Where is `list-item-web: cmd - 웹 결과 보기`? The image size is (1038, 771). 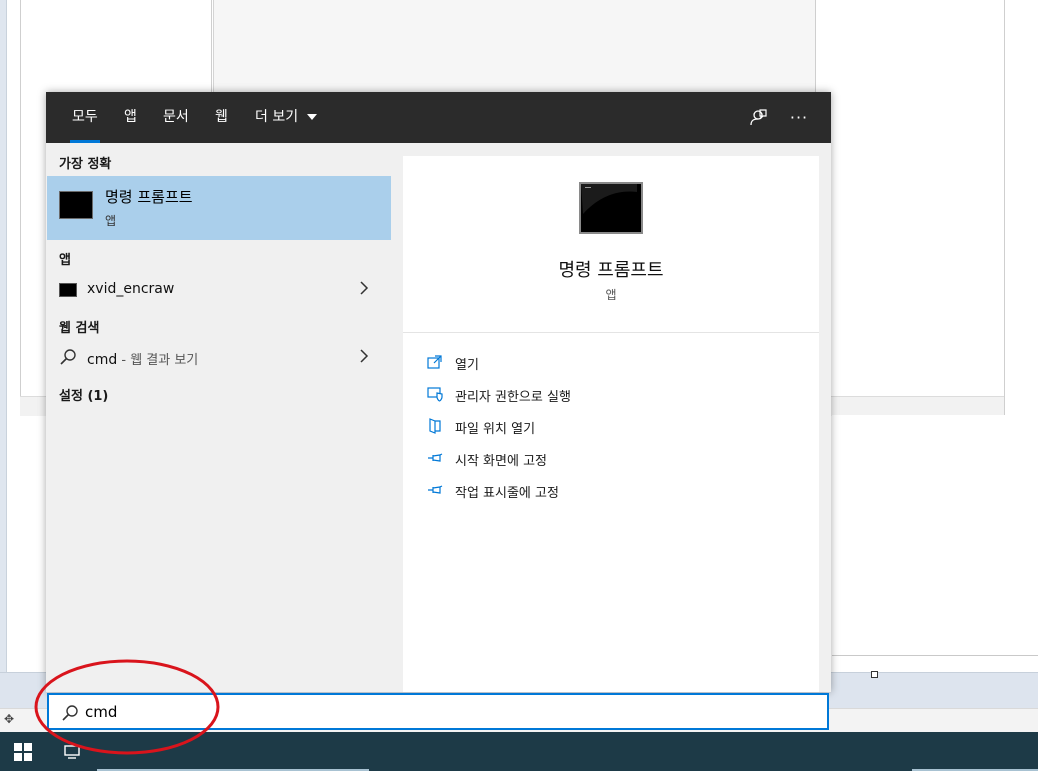 list-item-web: cmd - 웹 결과 보기 is located at coordinates (218, 358).